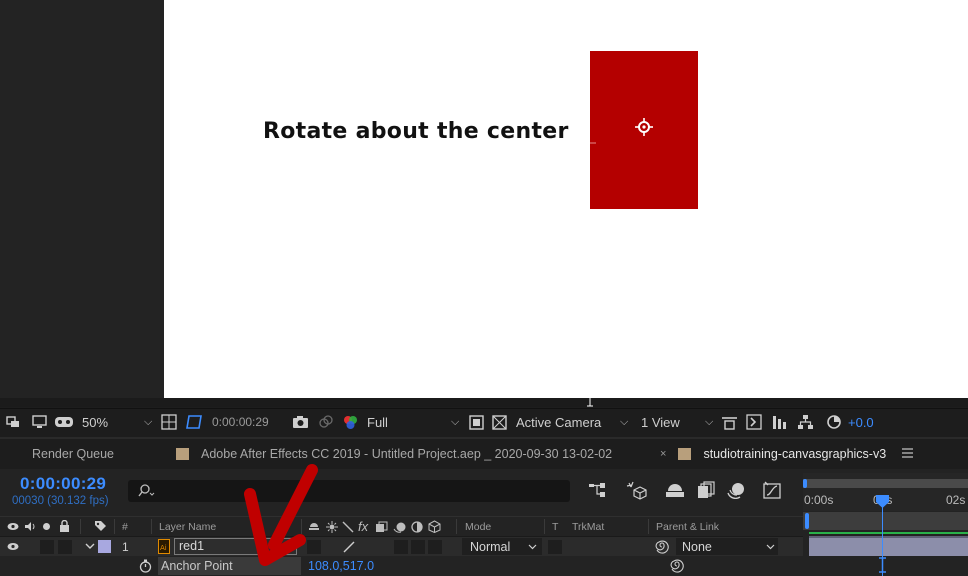 This screenshot has width=968, height=576. Describe the element at coordinates (555, 527) in the screenshot. I see `column-preserve-transparency: T` at that location.